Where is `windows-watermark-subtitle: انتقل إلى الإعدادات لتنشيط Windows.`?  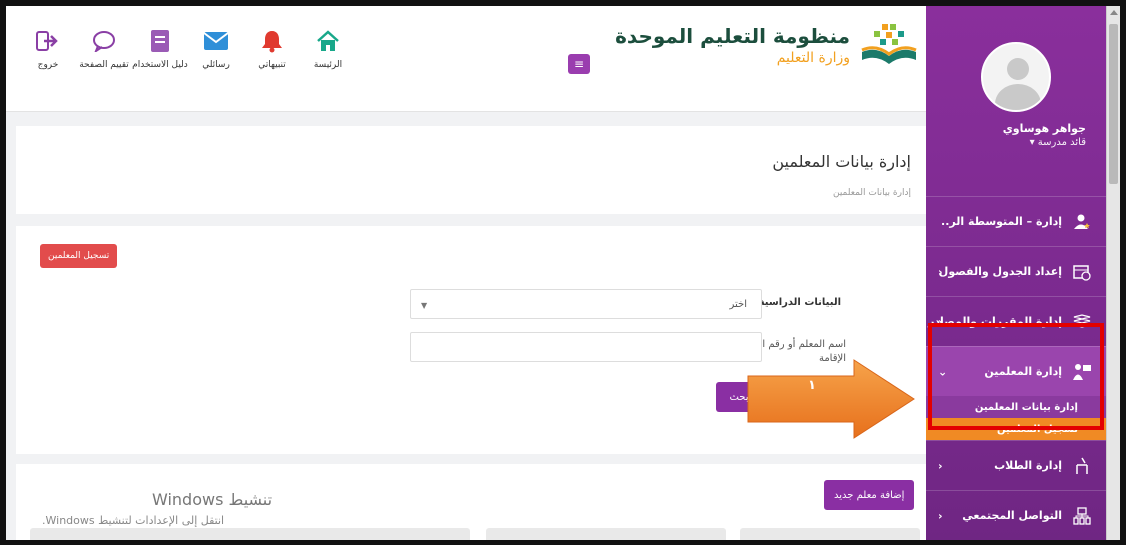
windows-watermark-subtitle: انتقل إلى الإعدادات لتنشيط Windows. is located at coordinates (133, 520).